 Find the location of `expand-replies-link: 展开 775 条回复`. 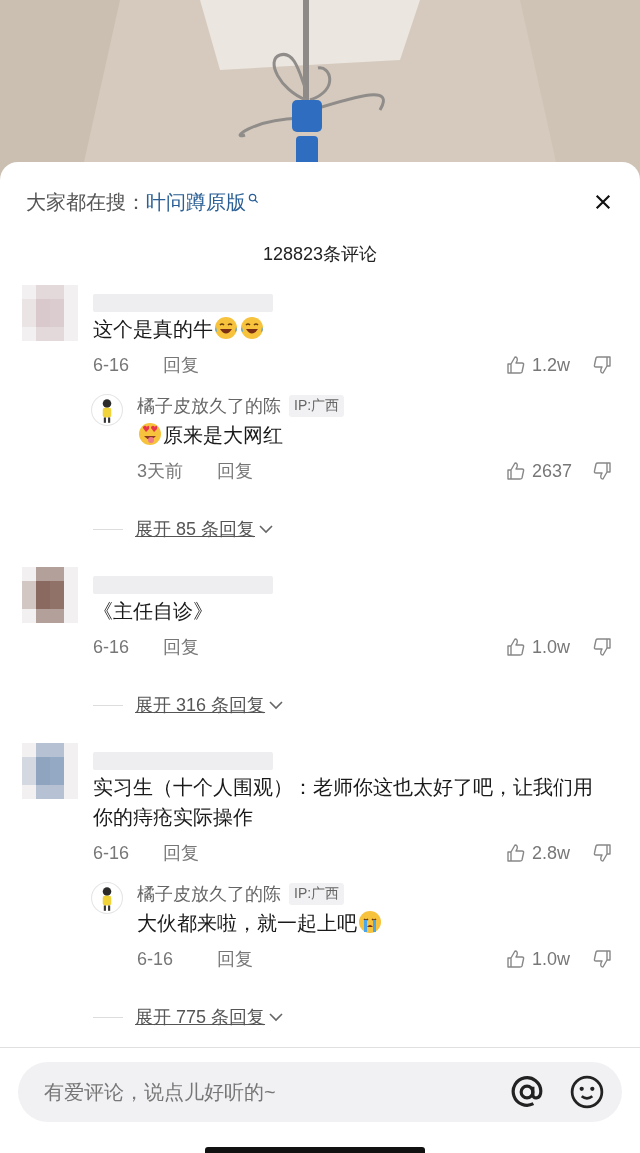

expand-replies-link: 展开 775 条回复 is located at coordinates (200, 1017).